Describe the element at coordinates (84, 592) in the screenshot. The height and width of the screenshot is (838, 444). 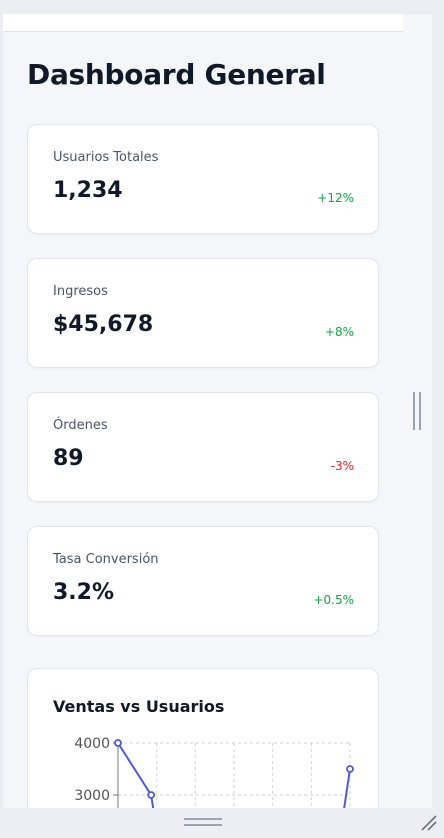
I see `stat-value: 3.2%` at that location.